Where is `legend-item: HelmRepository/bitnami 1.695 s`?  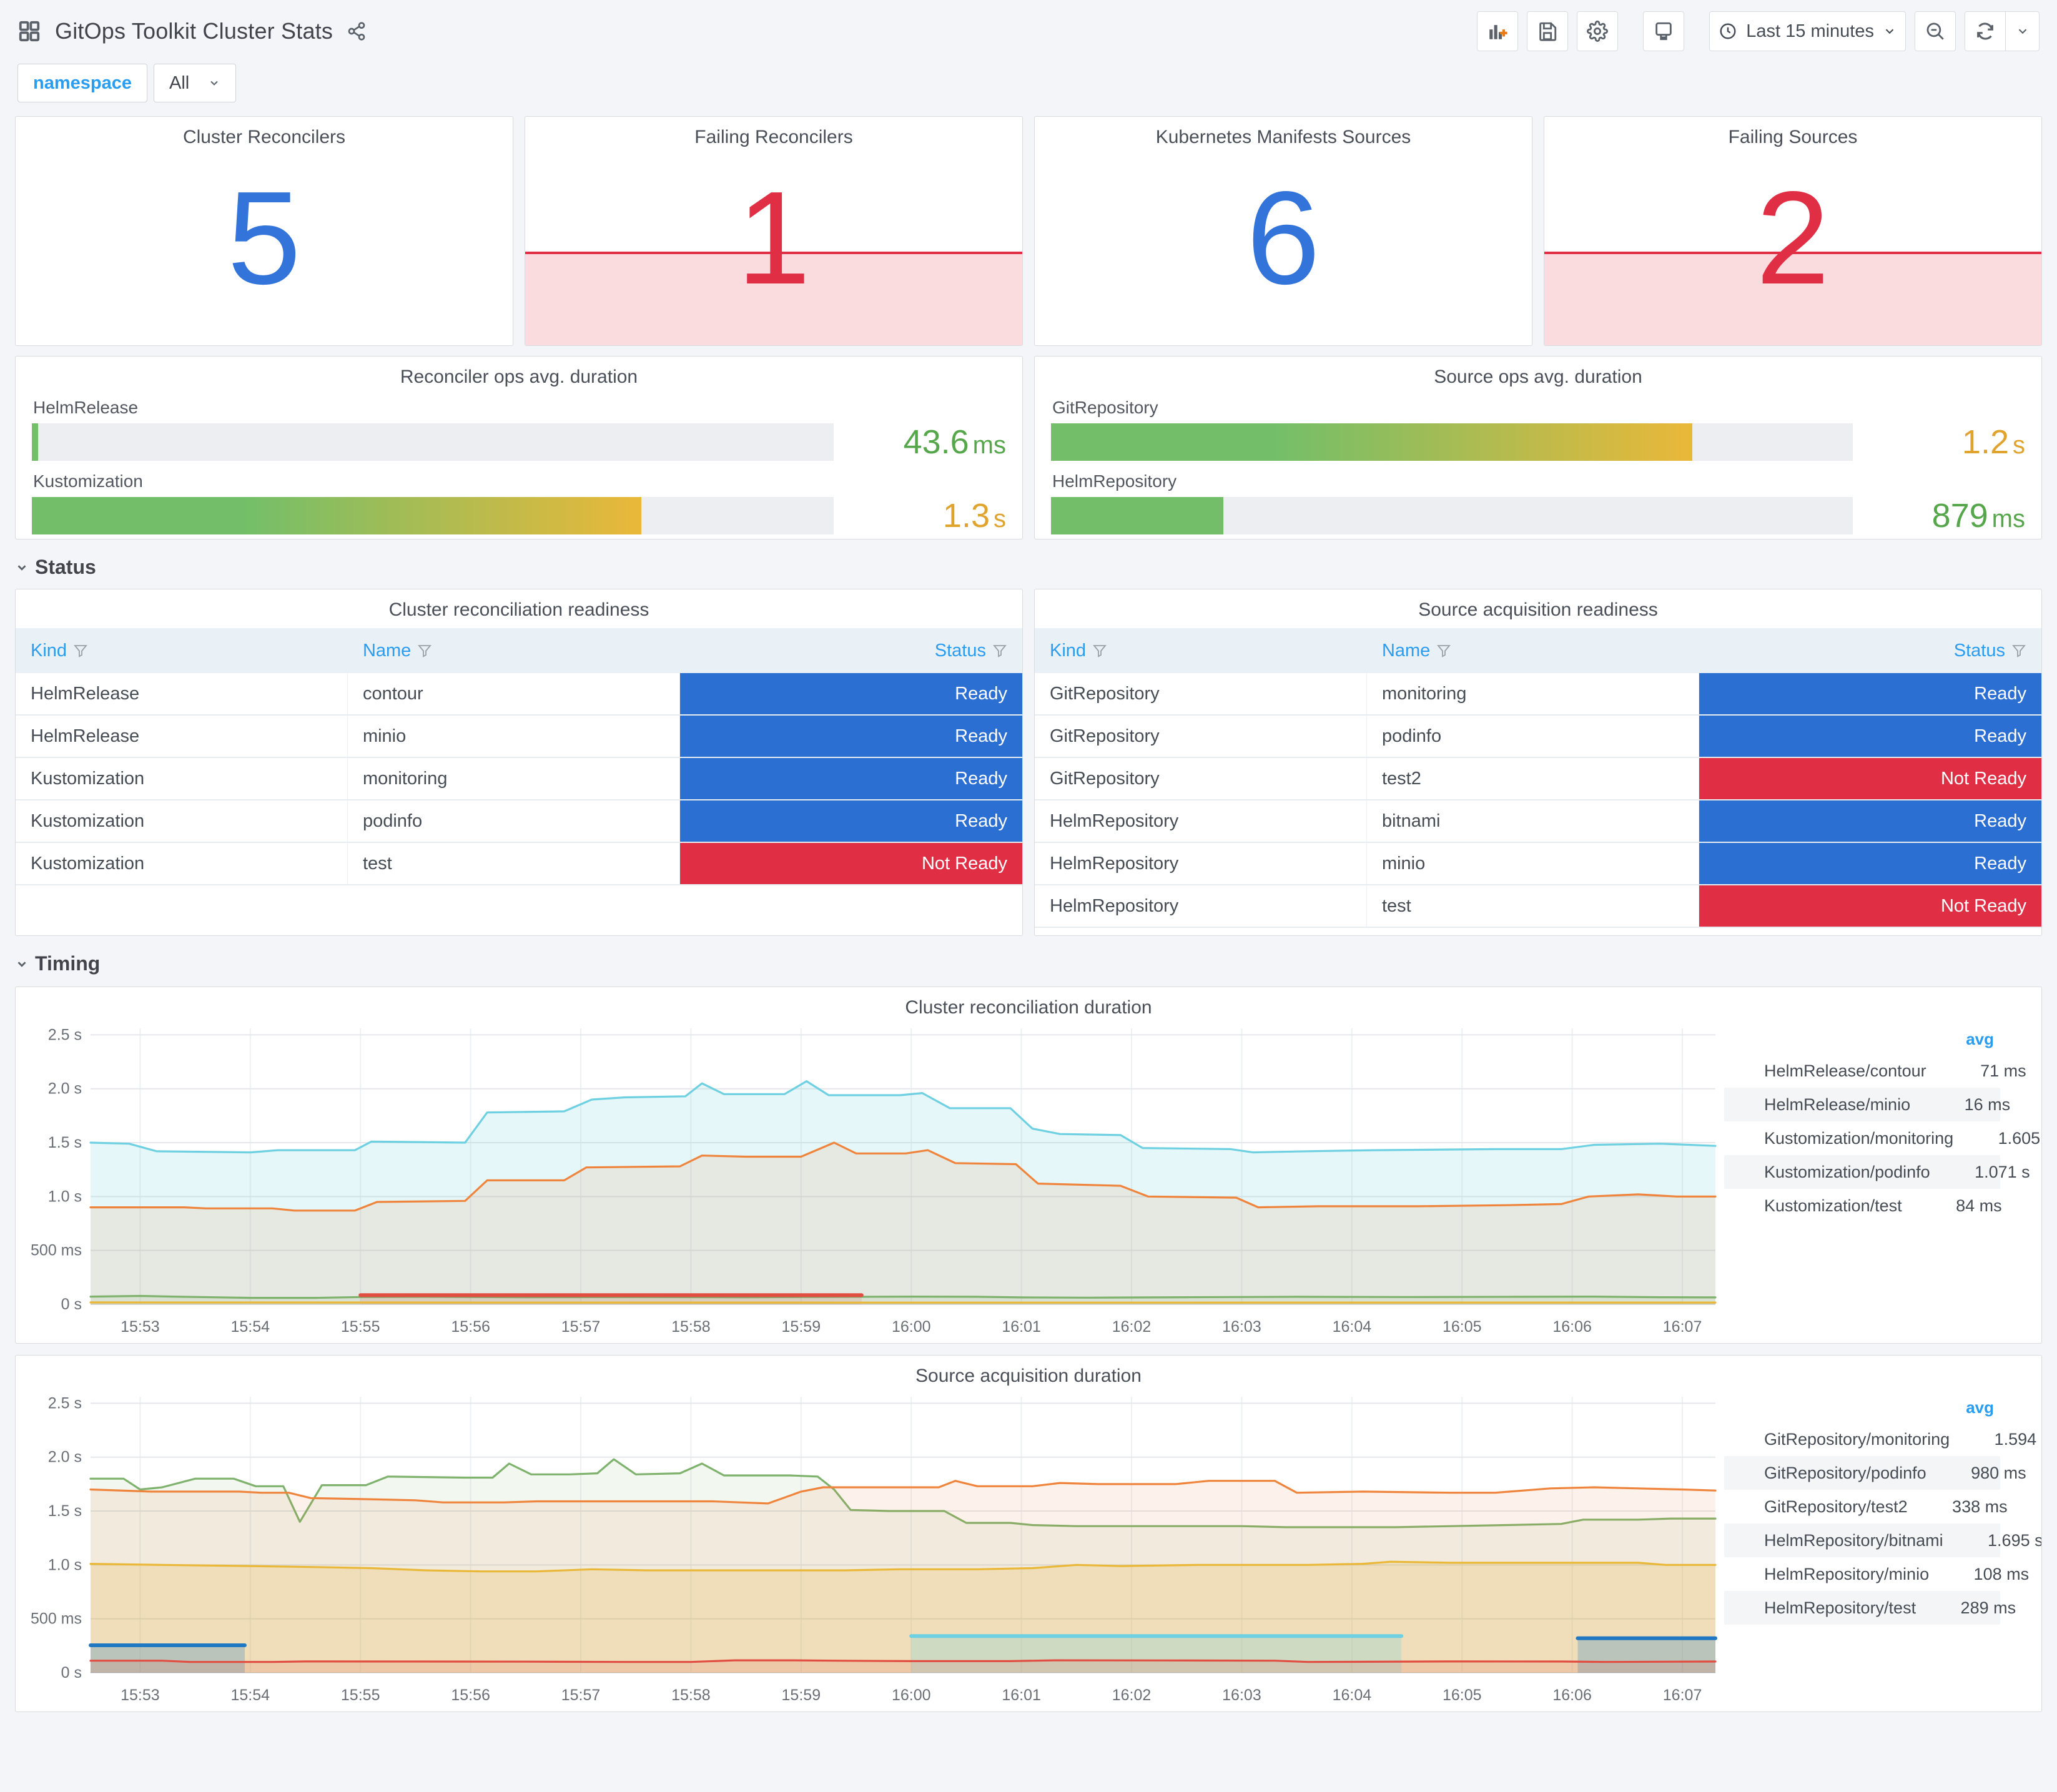
legend-item: HelmRepository/bitnami 1.695 s is located at coordinates (1883, 1540).